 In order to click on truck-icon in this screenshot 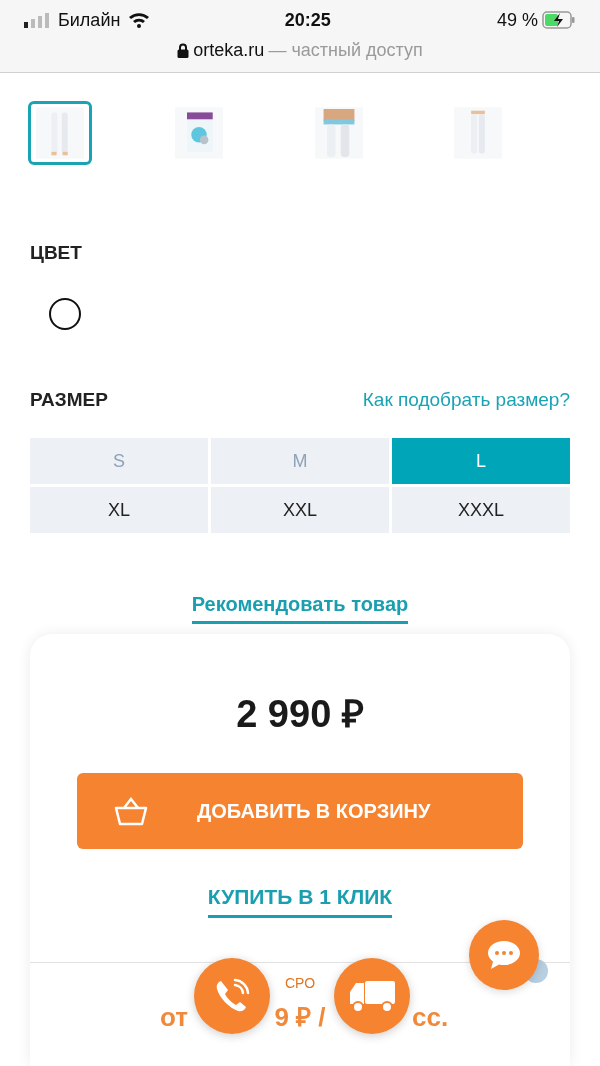, I will do `click(372, 996)`.